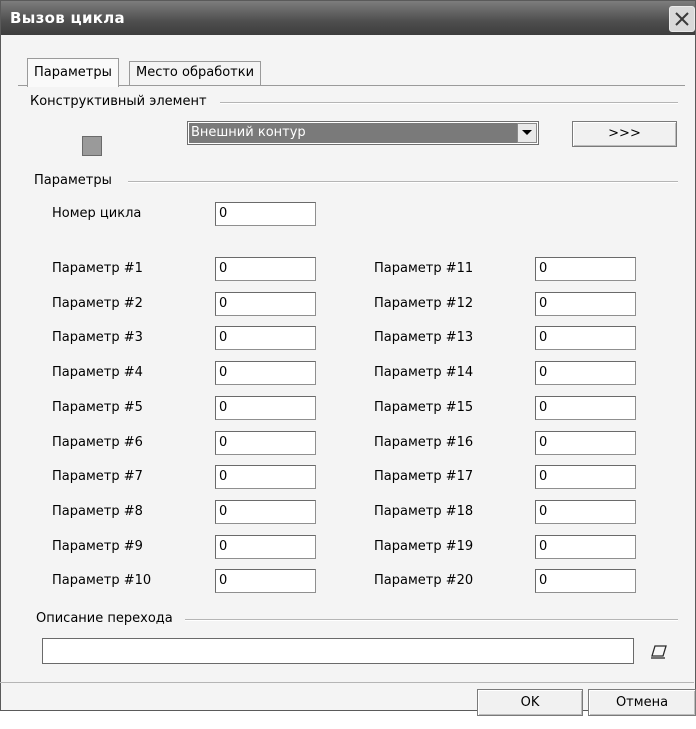 The width and height of the screenshot is (696, 729). What do you see at coordinates (424, 303) in the screenshot?
I see `param-label: Параметр #12` at bounding box center [424, 303].